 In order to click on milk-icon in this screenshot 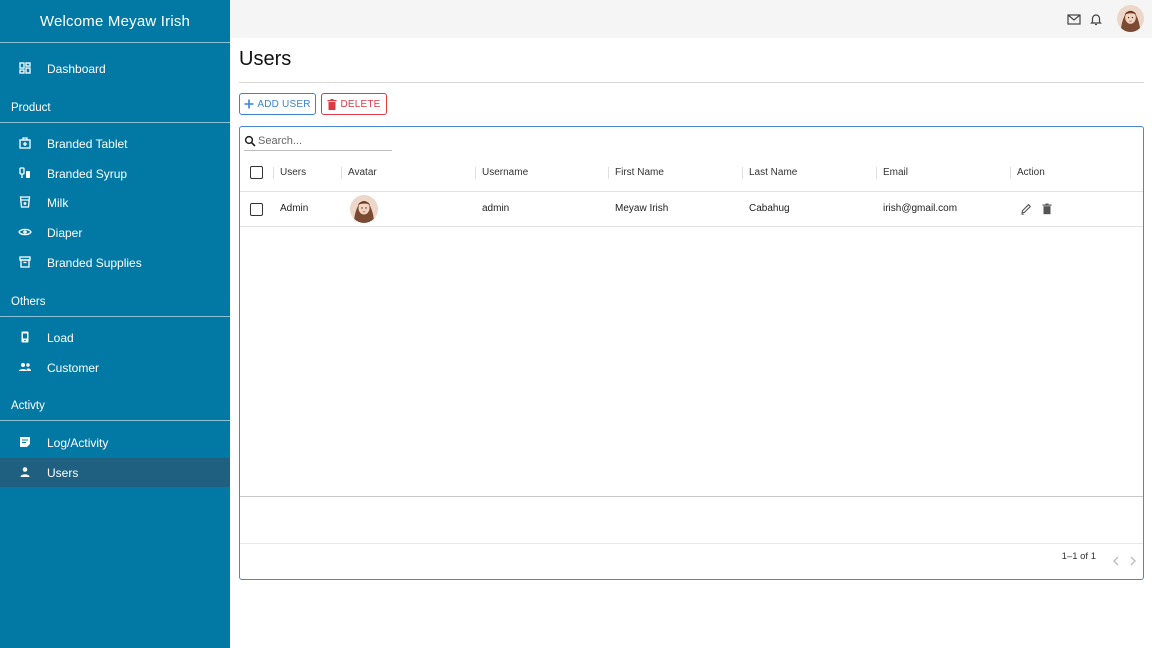, I will do `click(25, 202)`.